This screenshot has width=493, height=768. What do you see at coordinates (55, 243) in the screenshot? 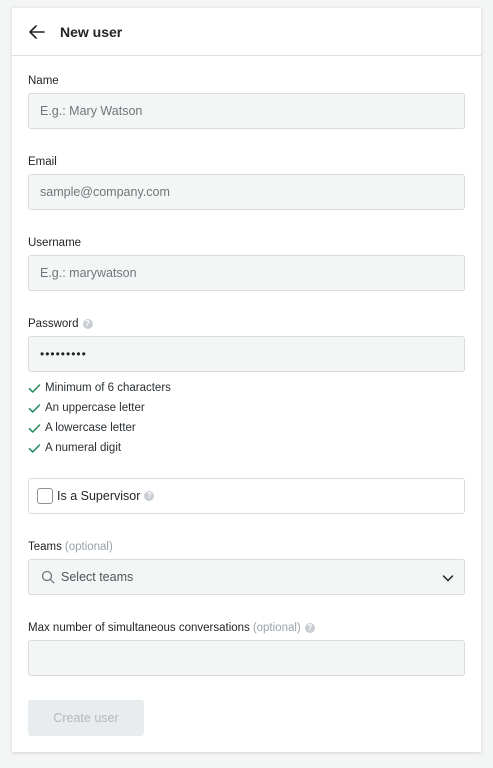
I see `username-label: Username` at bounding box center [55, 243].